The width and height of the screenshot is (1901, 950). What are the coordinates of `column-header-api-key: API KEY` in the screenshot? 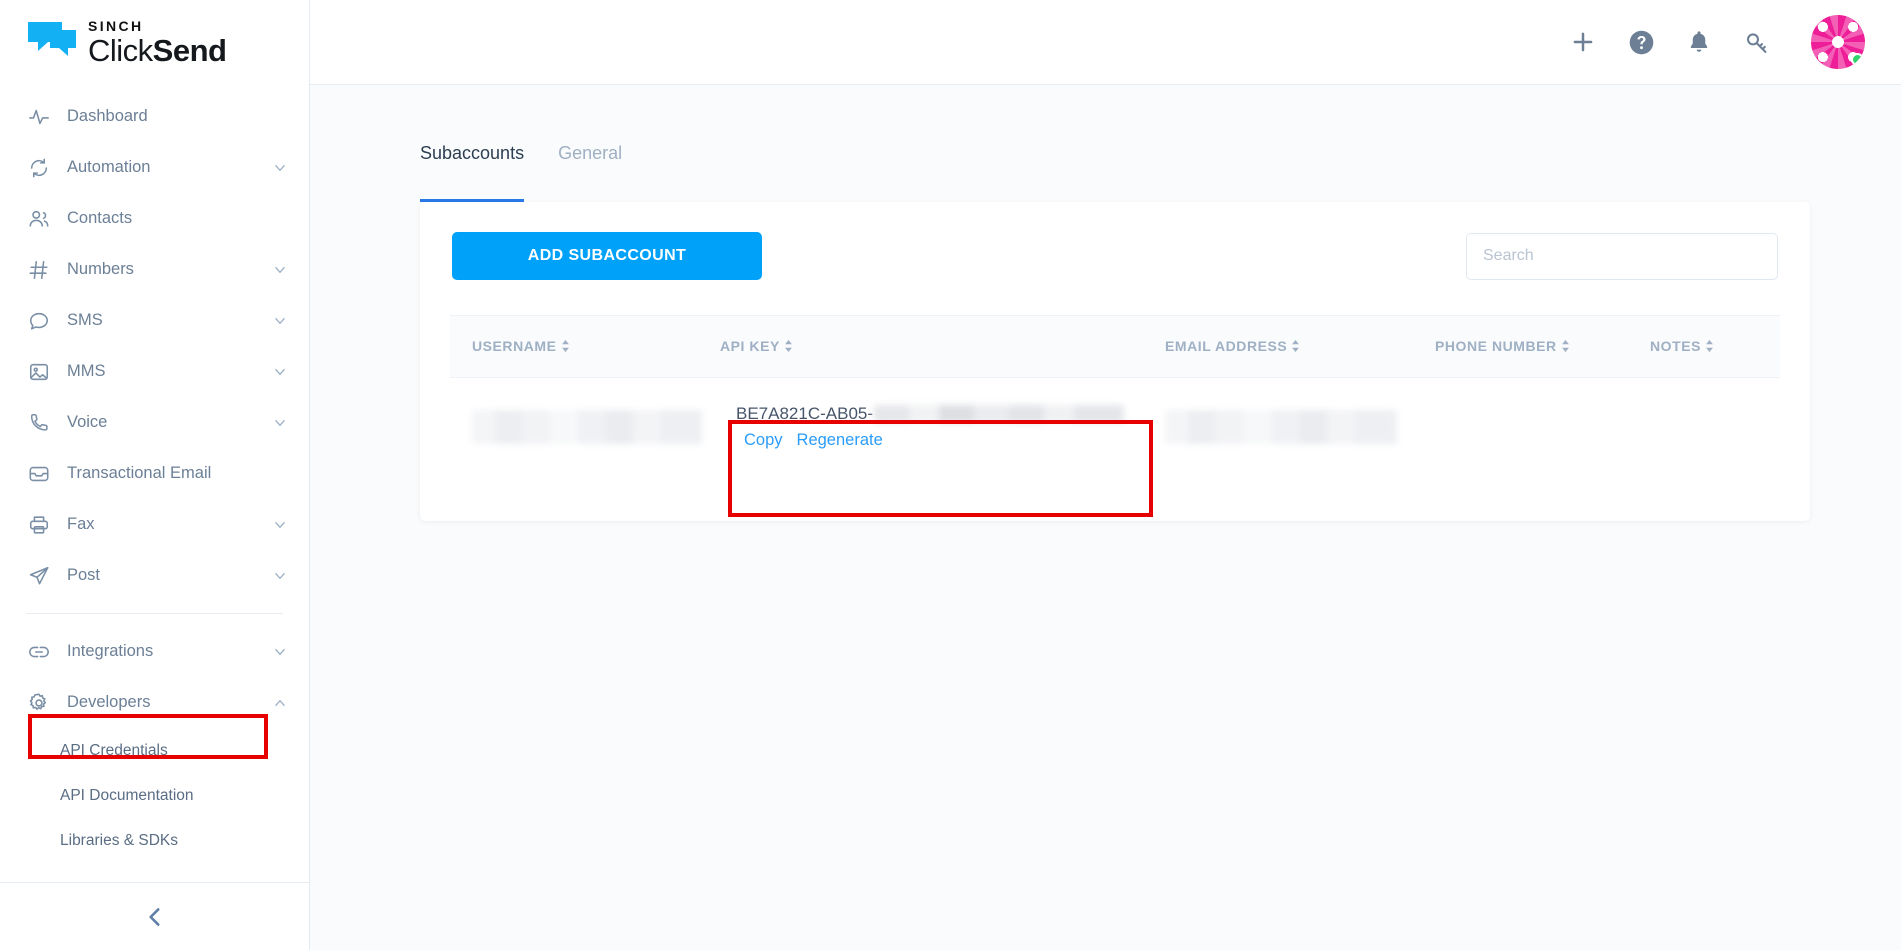 It's located at (942, 346).